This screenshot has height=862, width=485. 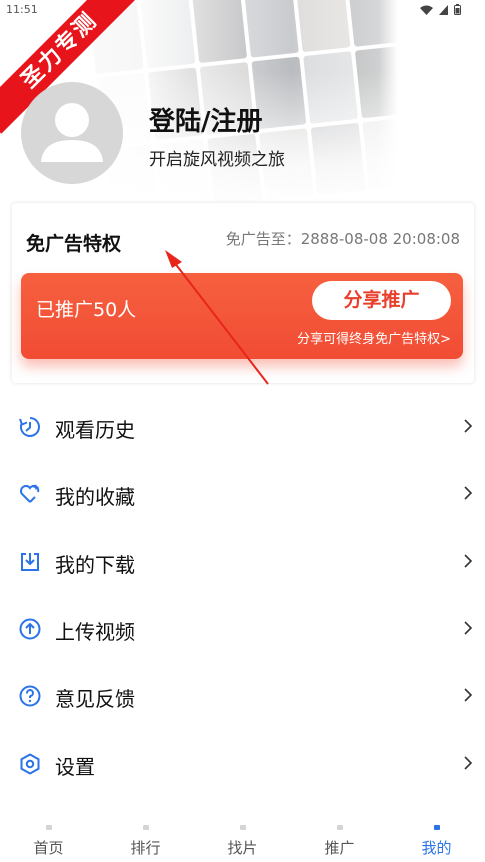 I want to click on menu-label-feedback: 意见反馈, so click(x=95, y=699).